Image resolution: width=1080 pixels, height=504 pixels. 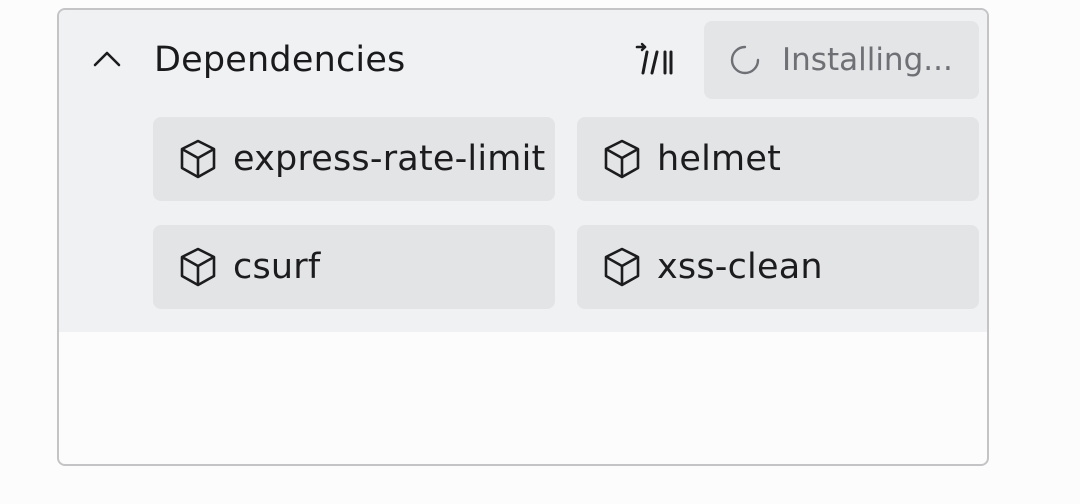 What do you see at coordinates (745, 60) in the screenshot?
I see `loading-spinner-icon` at bounding box center [745, 60].